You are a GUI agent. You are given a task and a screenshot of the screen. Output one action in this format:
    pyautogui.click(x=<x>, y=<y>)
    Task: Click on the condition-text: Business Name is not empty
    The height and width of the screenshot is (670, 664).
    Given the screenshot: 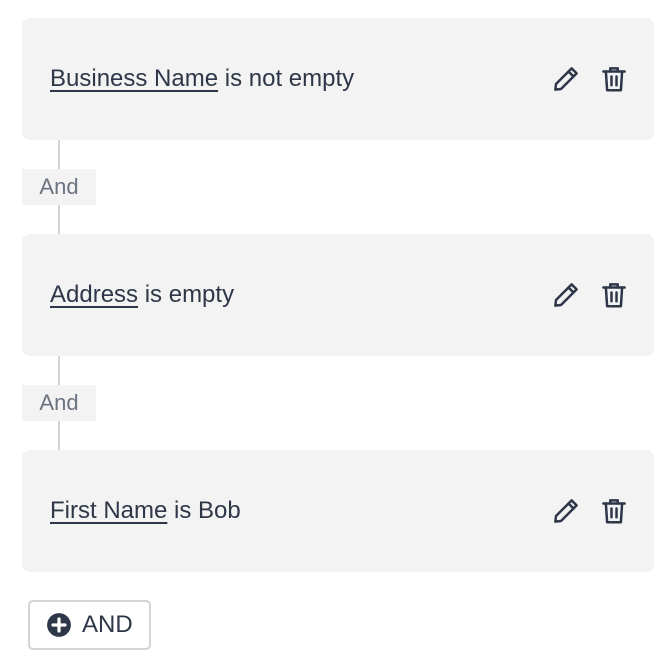 What is the action you would take?
    pyautogui.click(x=202, y=79)
    